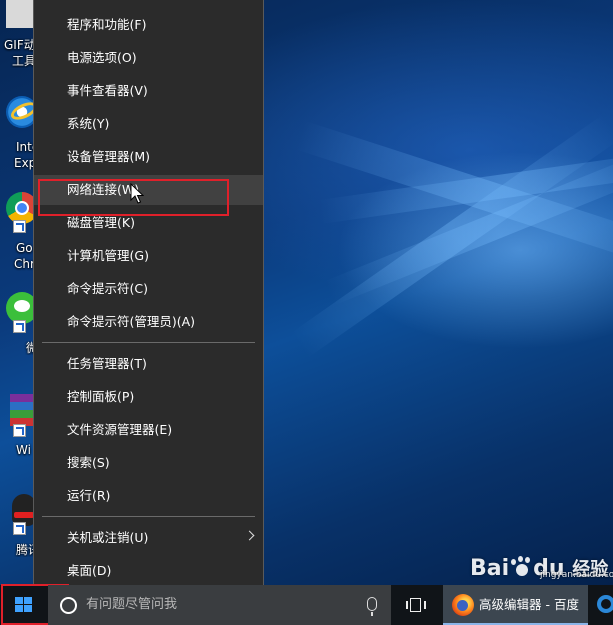 The width and height of the screenshot is (613, 625). What do you see at coordinates (576, 575) in the screenshot?
I see `baidu-watermark-url: jingyan.baidu.com` at bounding box center [576, 575].